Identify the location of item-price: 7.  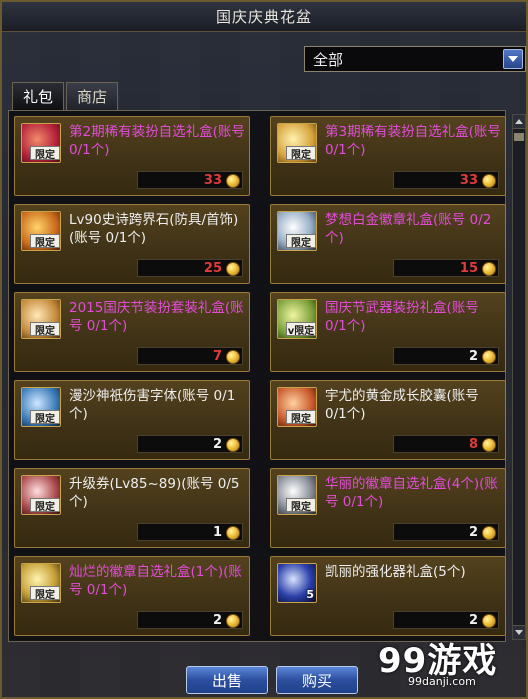
(217, 356).